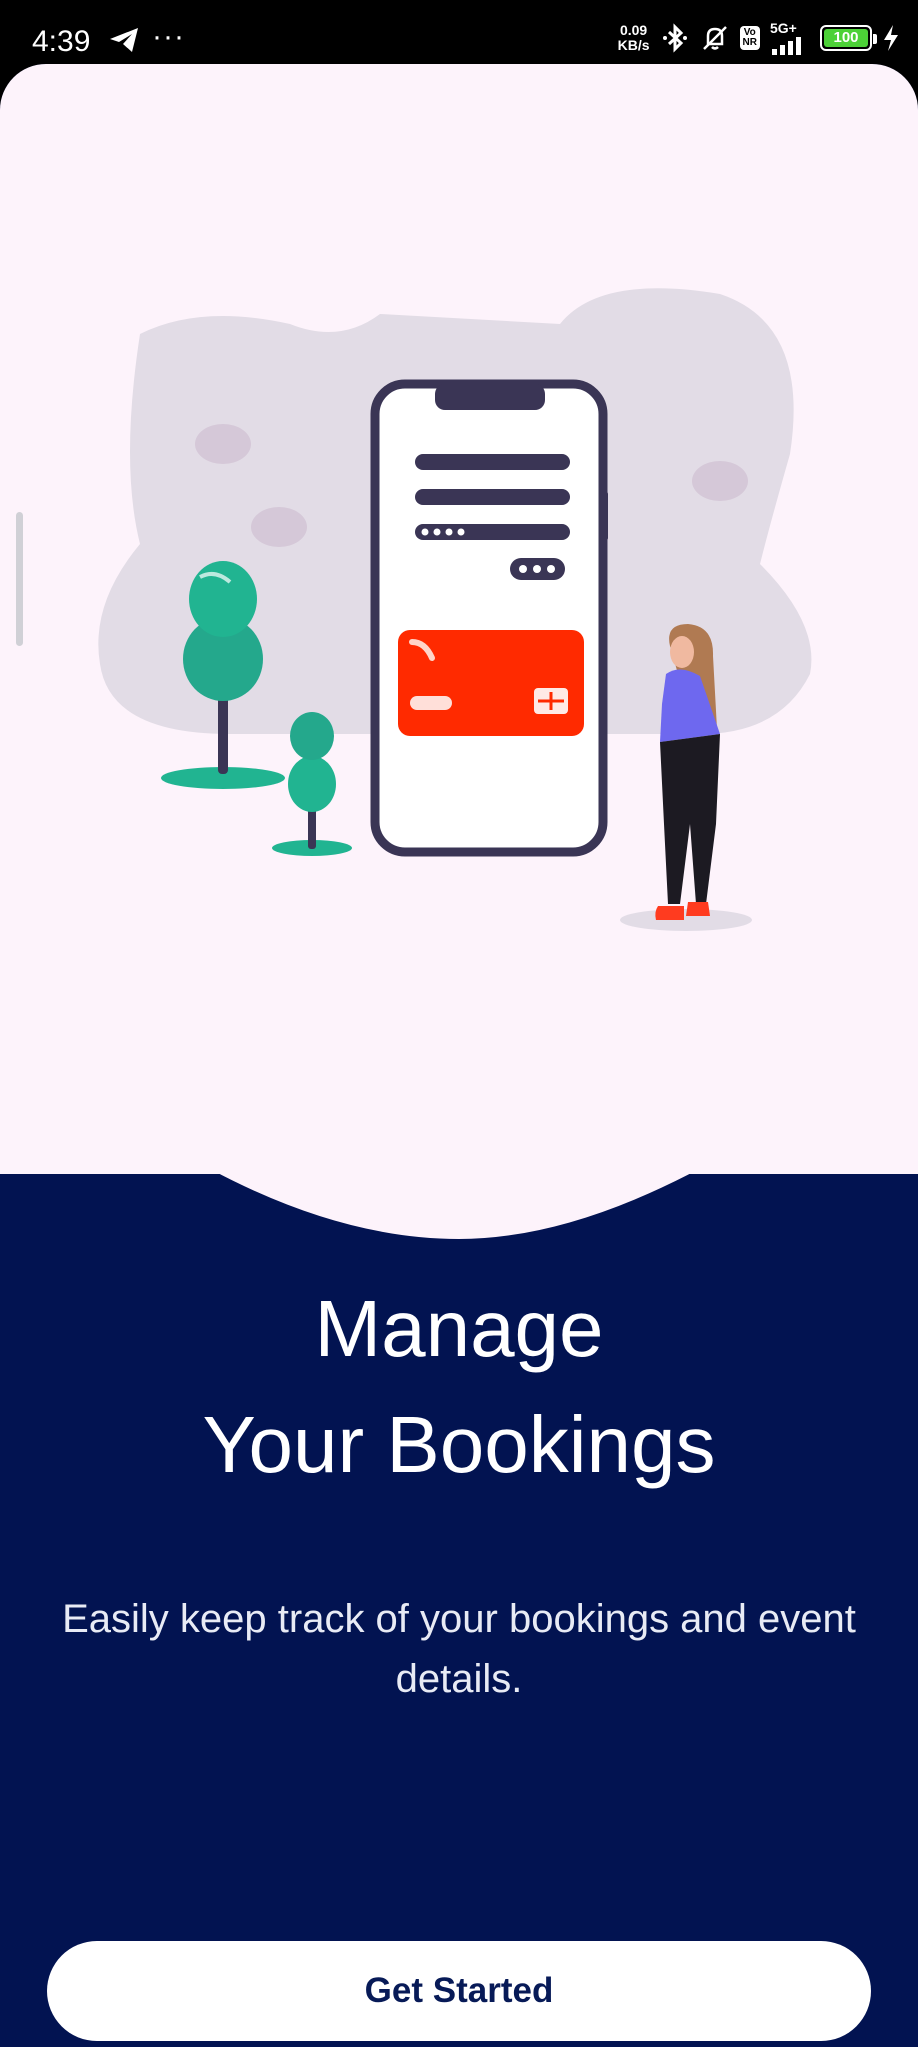  I want to click on battery-cap, so click(875, 39).